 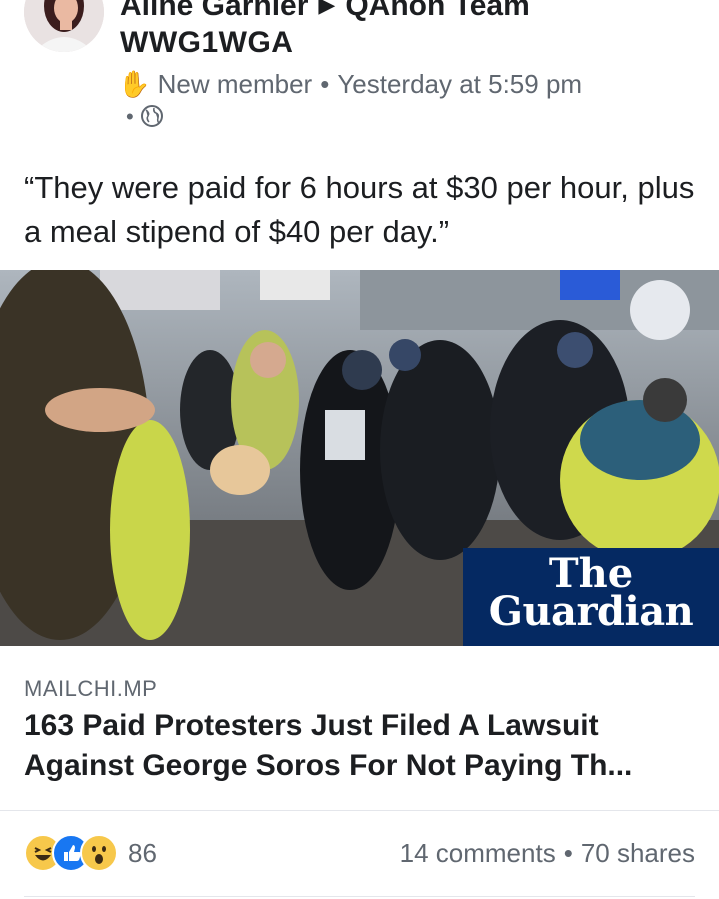 I want to click on group-subtitle: WWG1WGA, so click(x=207, y=42).